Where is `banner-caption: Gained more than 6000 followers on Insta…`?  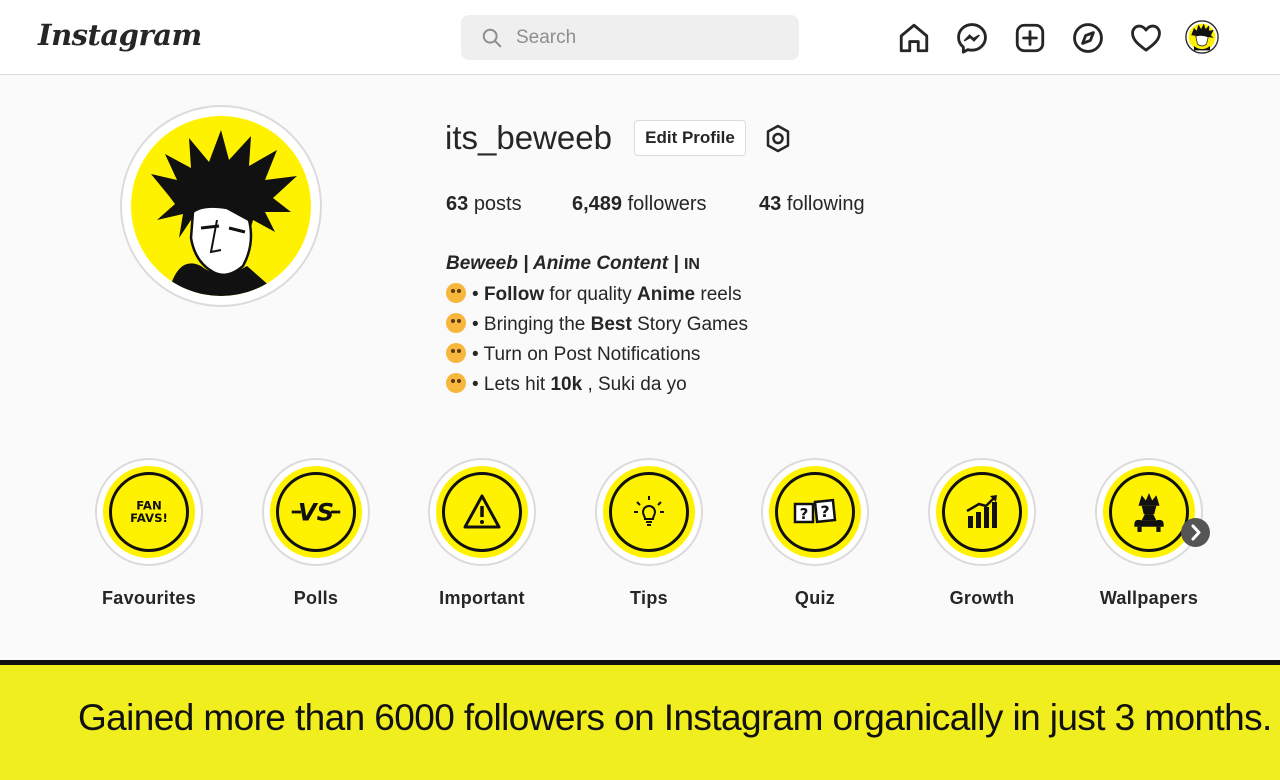
banner-caption: Gained more than 6000 followers on Insta… is located at coordinates (675, 717).